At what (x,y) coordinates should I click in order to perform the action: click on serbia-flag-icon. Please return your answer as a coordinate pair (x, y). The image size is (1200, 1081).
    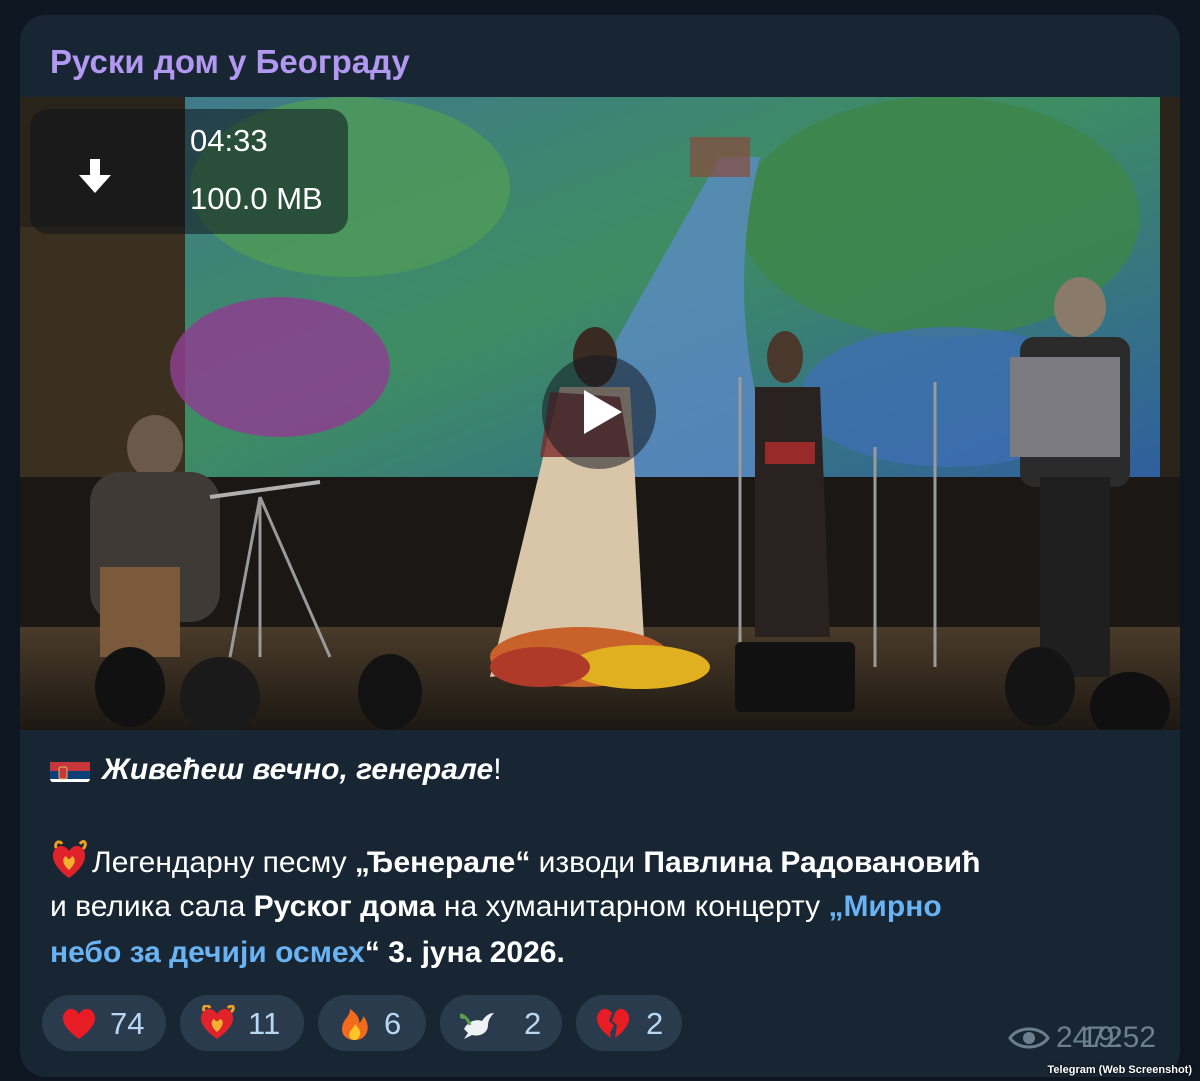
    Looking at the image, I should click on (70, 769).